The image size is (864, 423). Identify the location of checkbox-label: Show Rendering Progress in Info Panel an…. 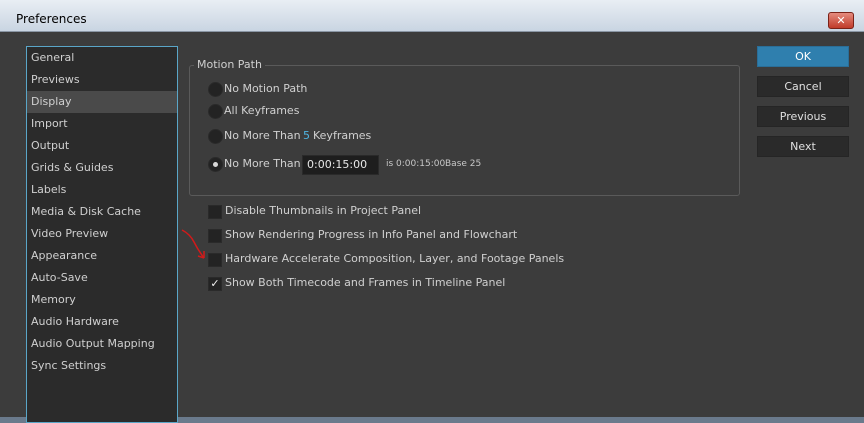
(371, 234).